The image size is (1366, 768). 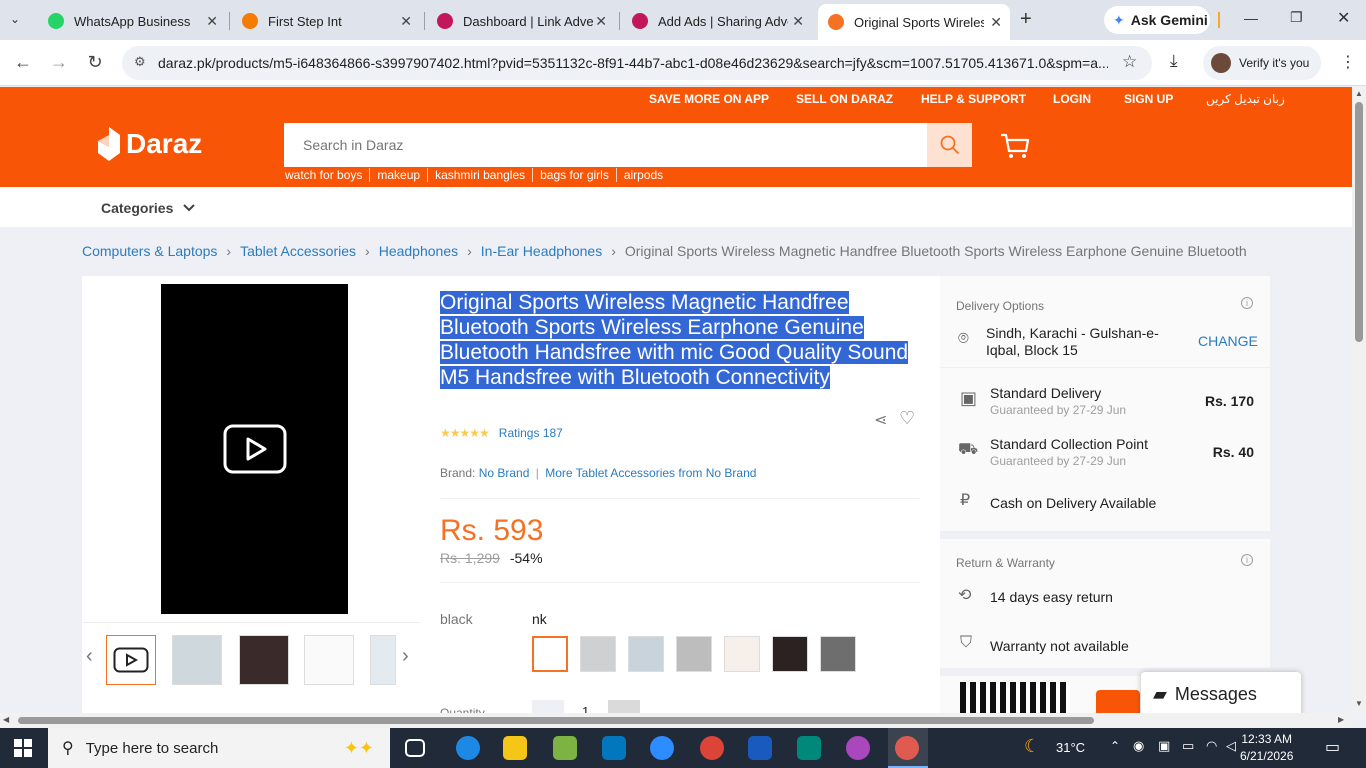 What do you see at coordinates (149, 251) in the screenshot?
I see `breadcrumb-link: Computers & Laptops` at bounding box center [149, 251].